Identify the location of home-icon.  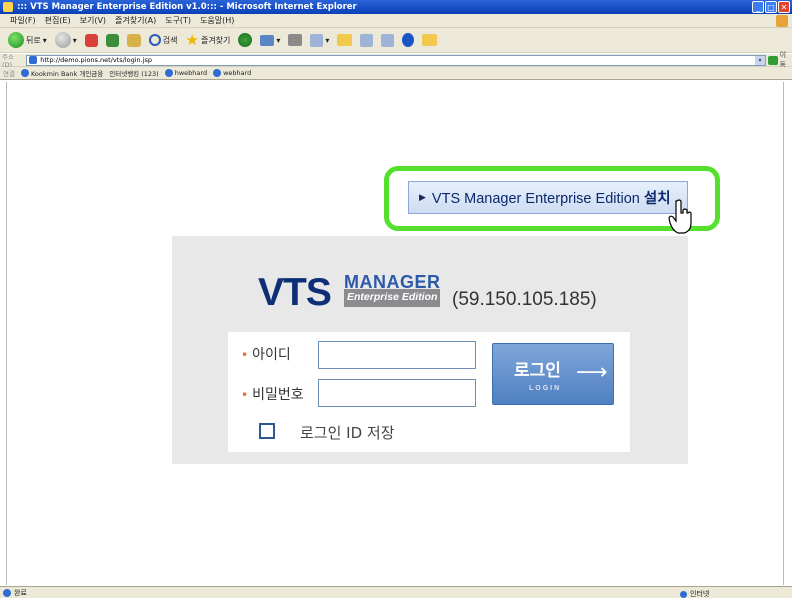
(133, 40).